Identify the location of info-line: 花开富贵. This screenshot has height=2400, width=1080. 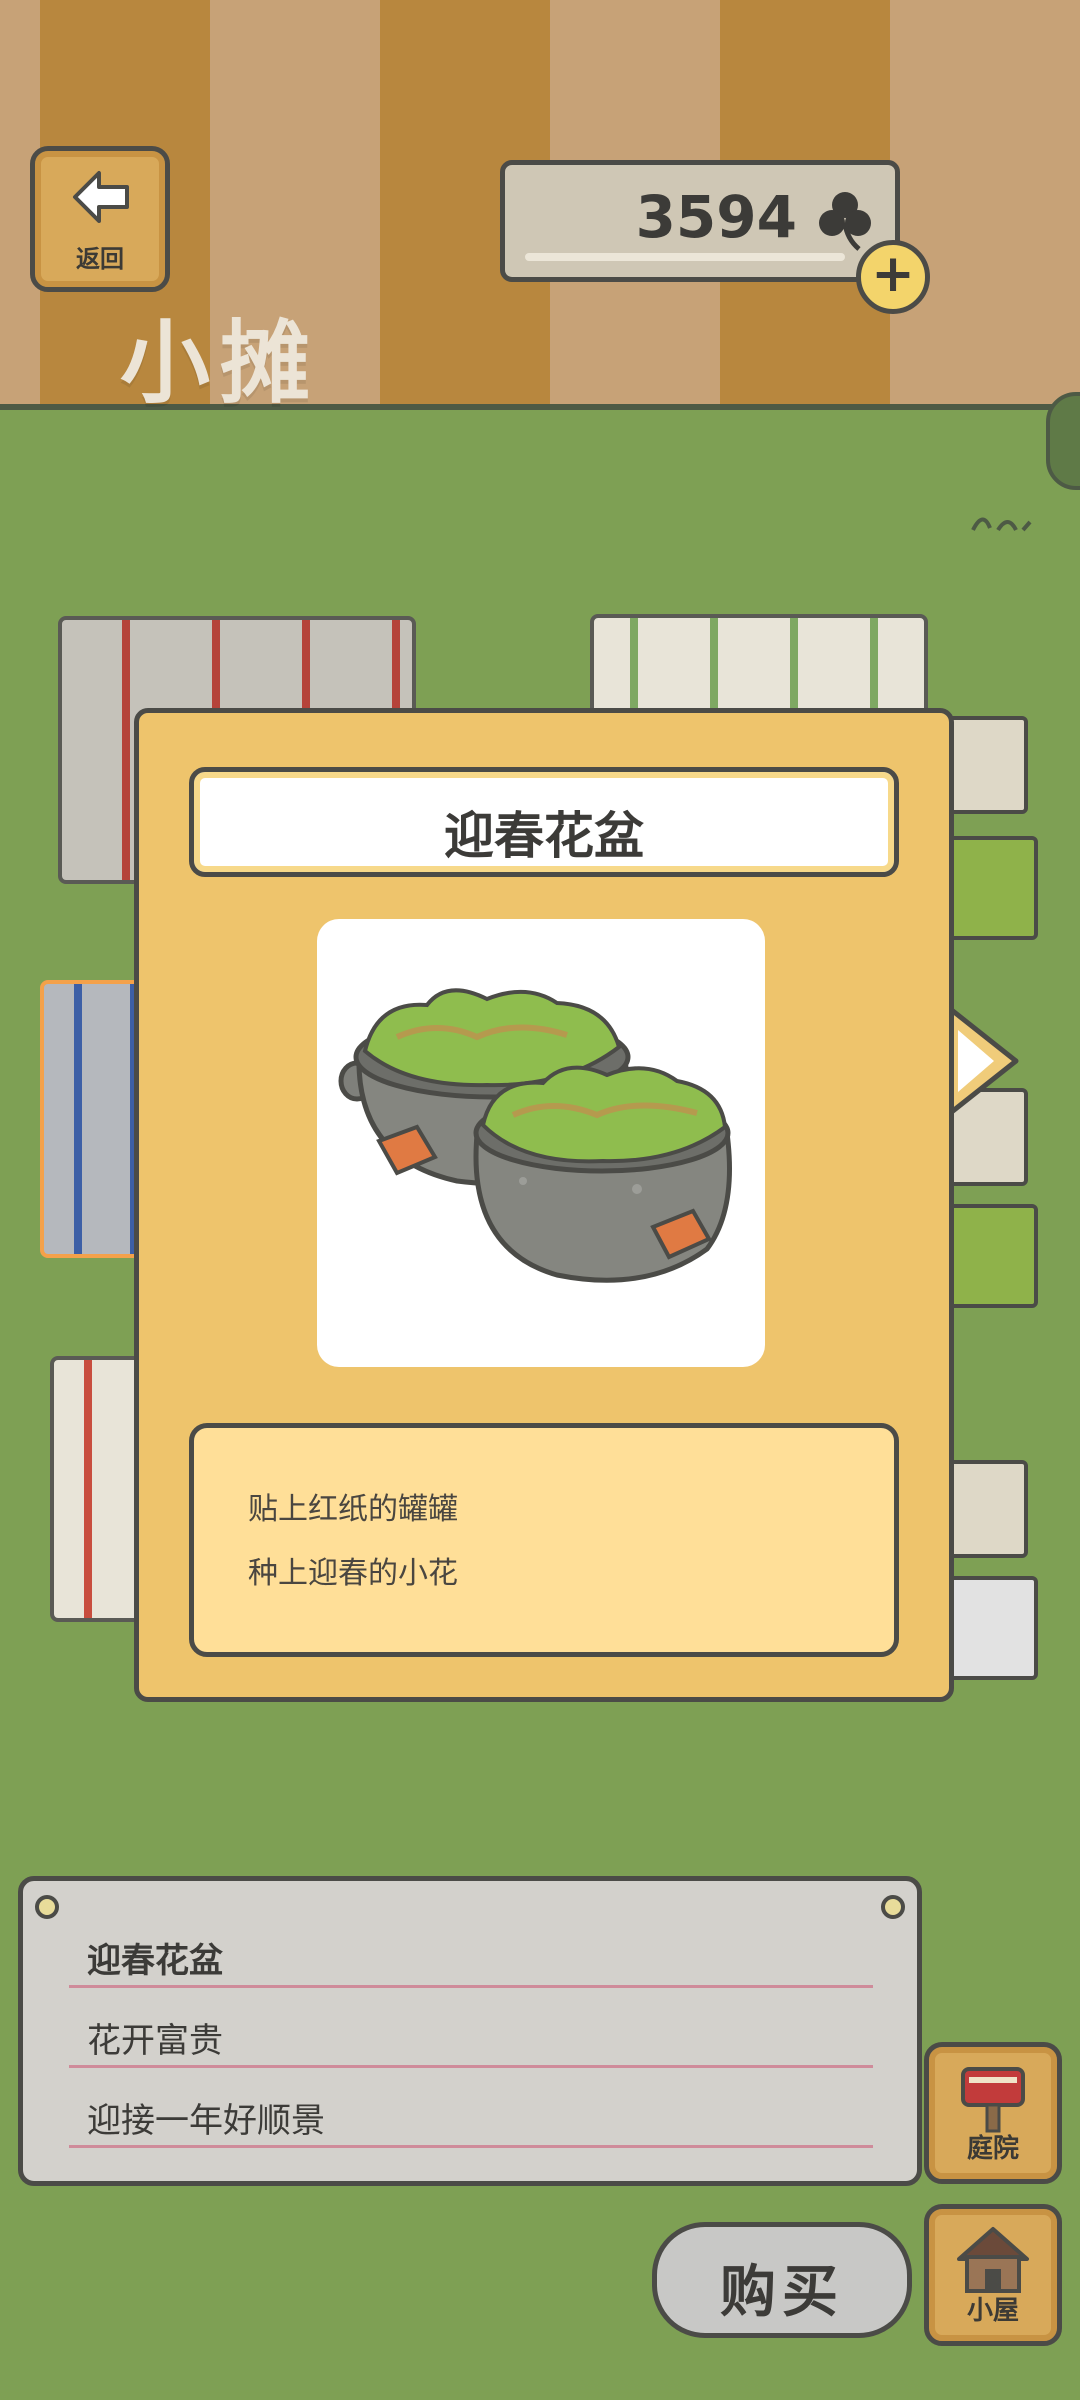
(155, 2041).